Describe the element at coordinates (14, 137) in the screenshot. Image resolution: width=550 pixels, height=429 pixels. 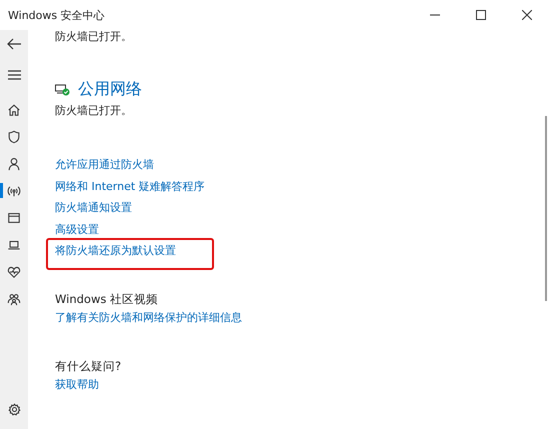
I see `shield-icon` at that location.